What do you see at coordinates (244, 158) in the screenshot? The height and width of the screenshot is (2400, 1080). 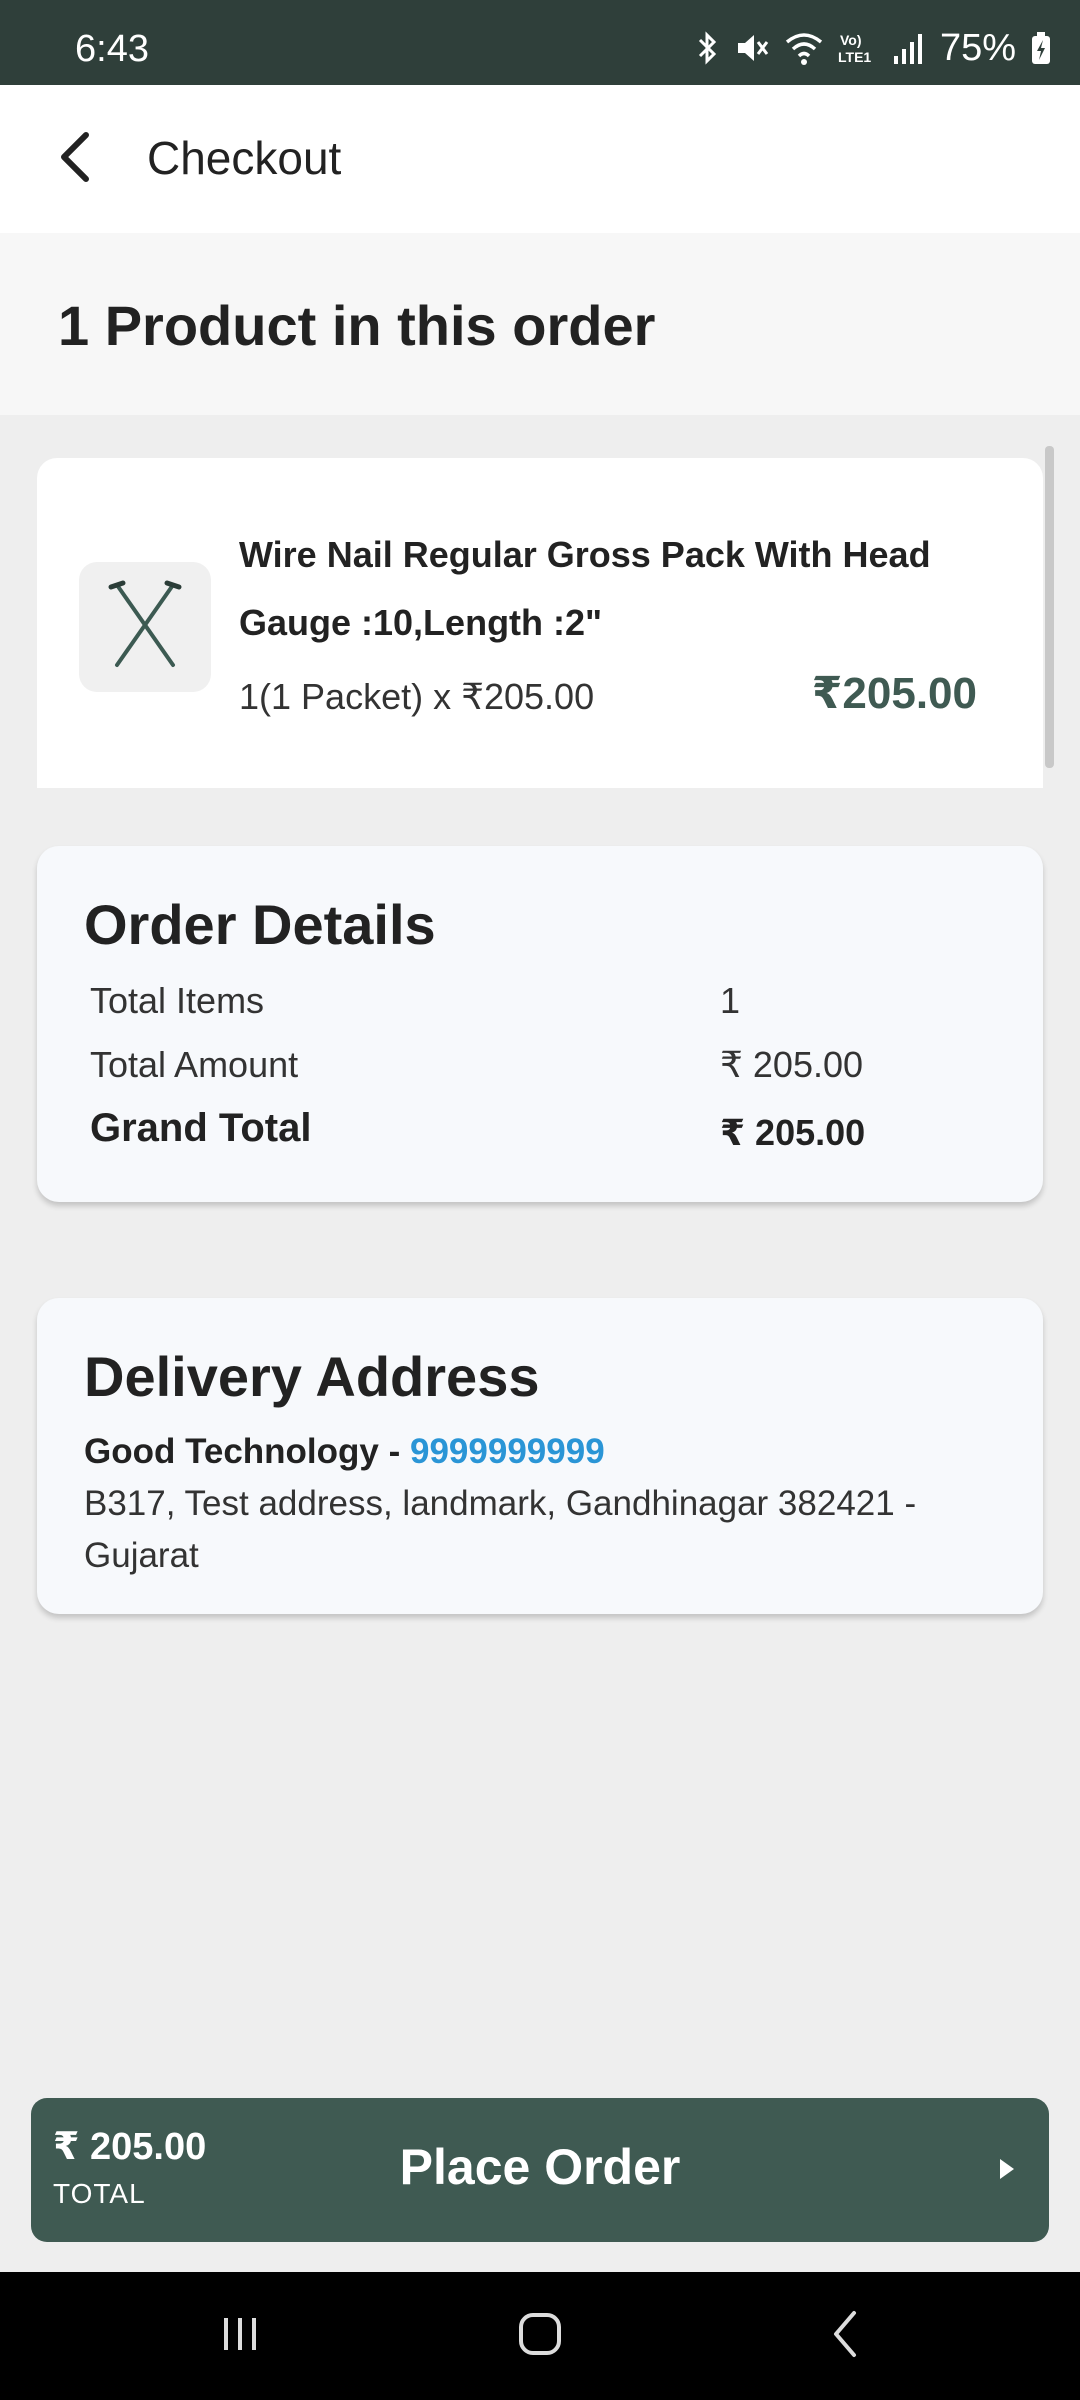 I see `page-title: Checkout` at bounding box center [244, 158].